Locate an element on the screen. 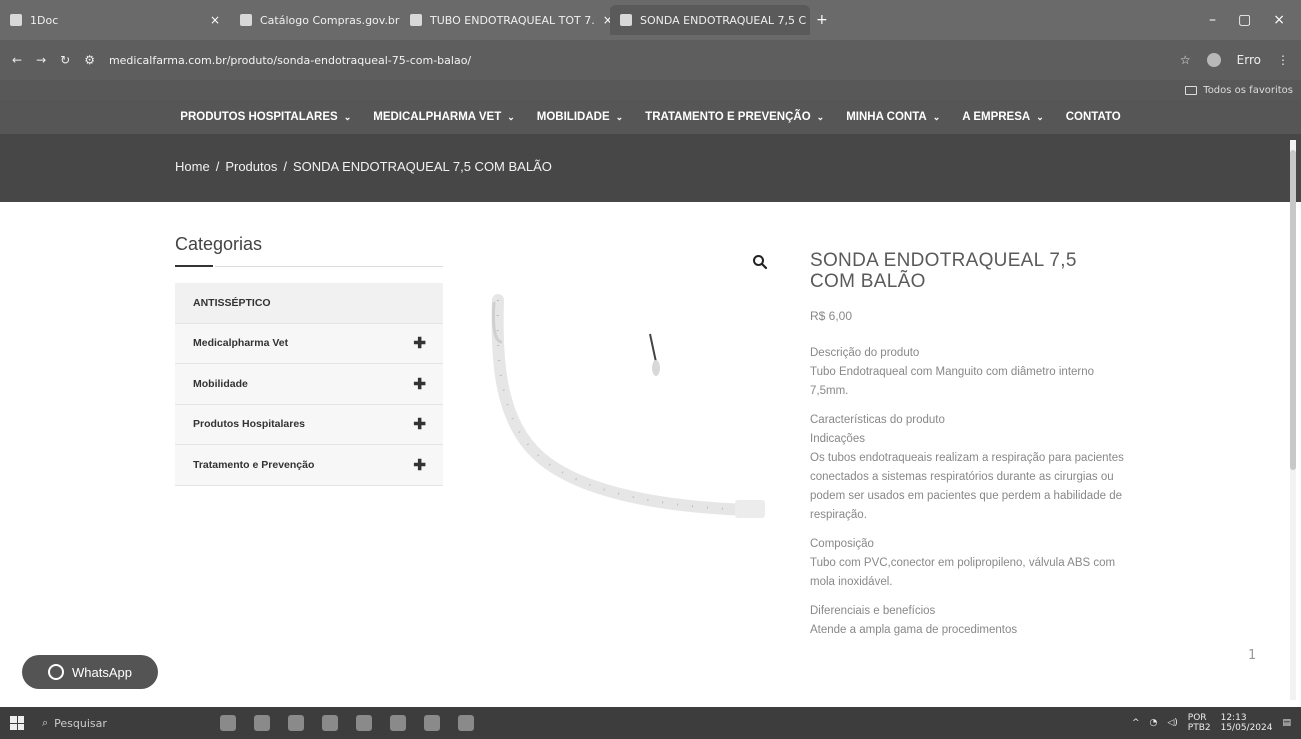 The image size is (1301, 739). notifications-icon: ▤ is located at coordinates (1286, 723).